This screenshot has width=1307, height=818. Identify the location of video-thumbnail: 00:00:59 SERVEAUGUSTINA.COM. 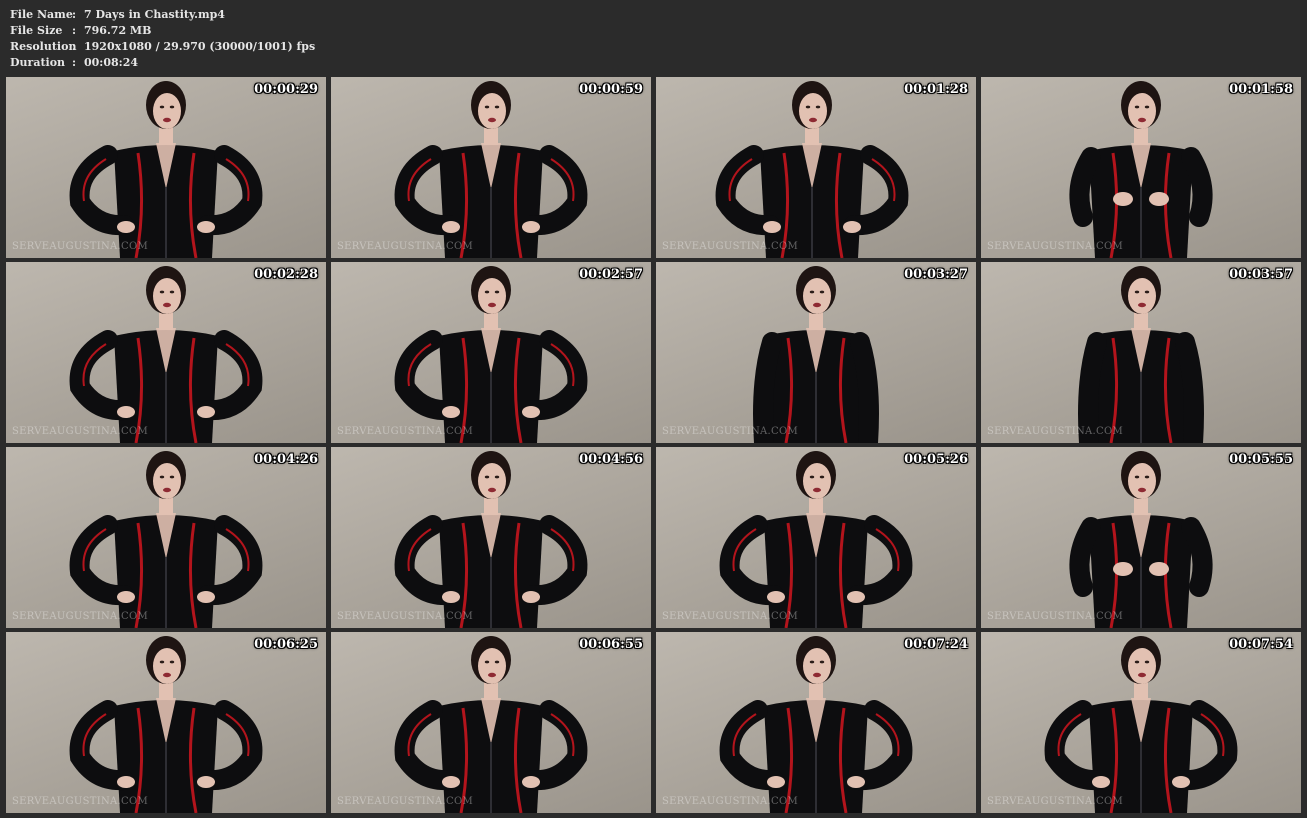
(491, 167).